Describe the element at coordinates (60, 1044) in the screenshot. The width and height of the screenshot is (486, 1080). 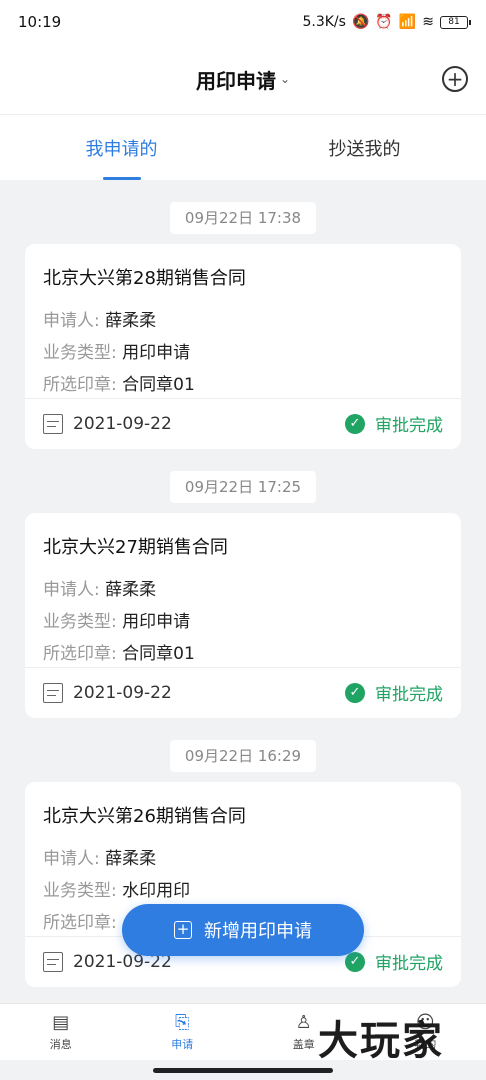
I see `nav-label: 消息` at that location.